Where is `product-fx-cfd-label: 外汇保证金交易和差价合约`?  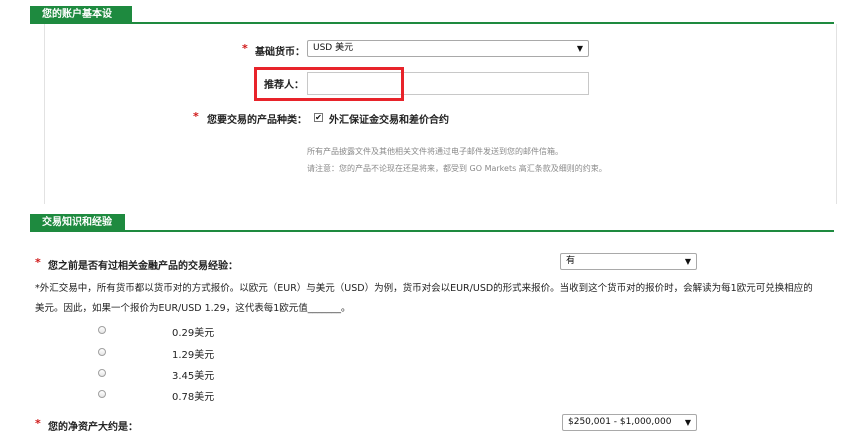
product-fx-cfd-label: 外汇保证金交易和差价合约 is located at coordinates (389, 120).